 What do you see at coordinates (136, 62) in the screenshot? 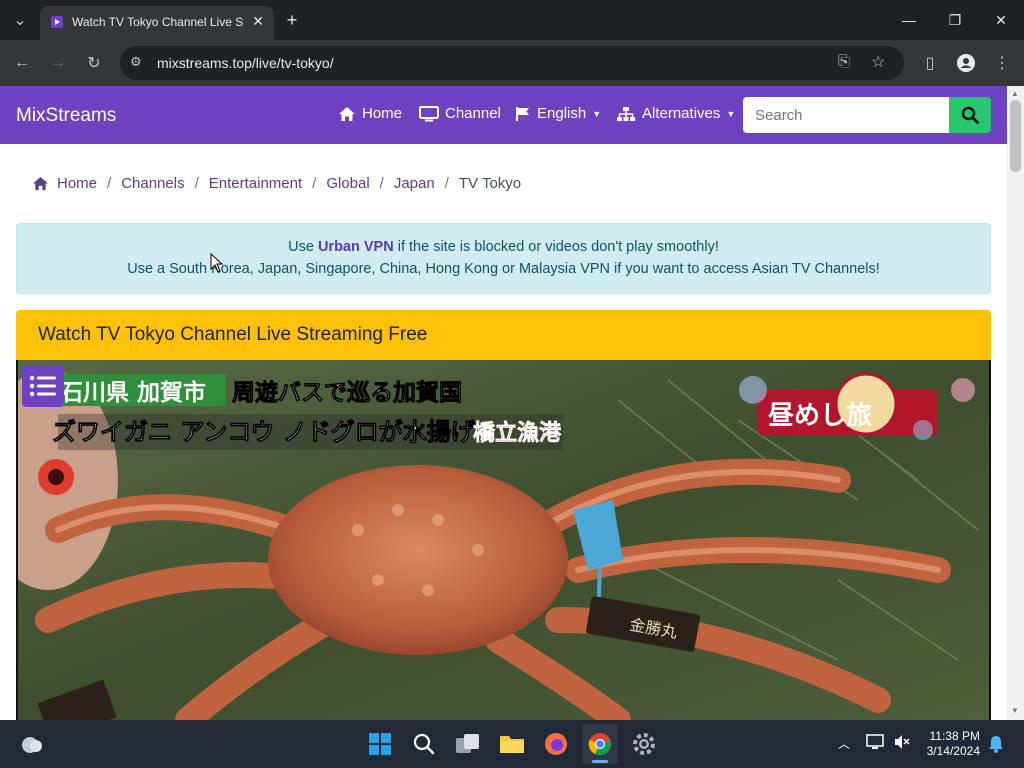
I see `site-info-icon: ⚙` at bounding box center [136, 62].